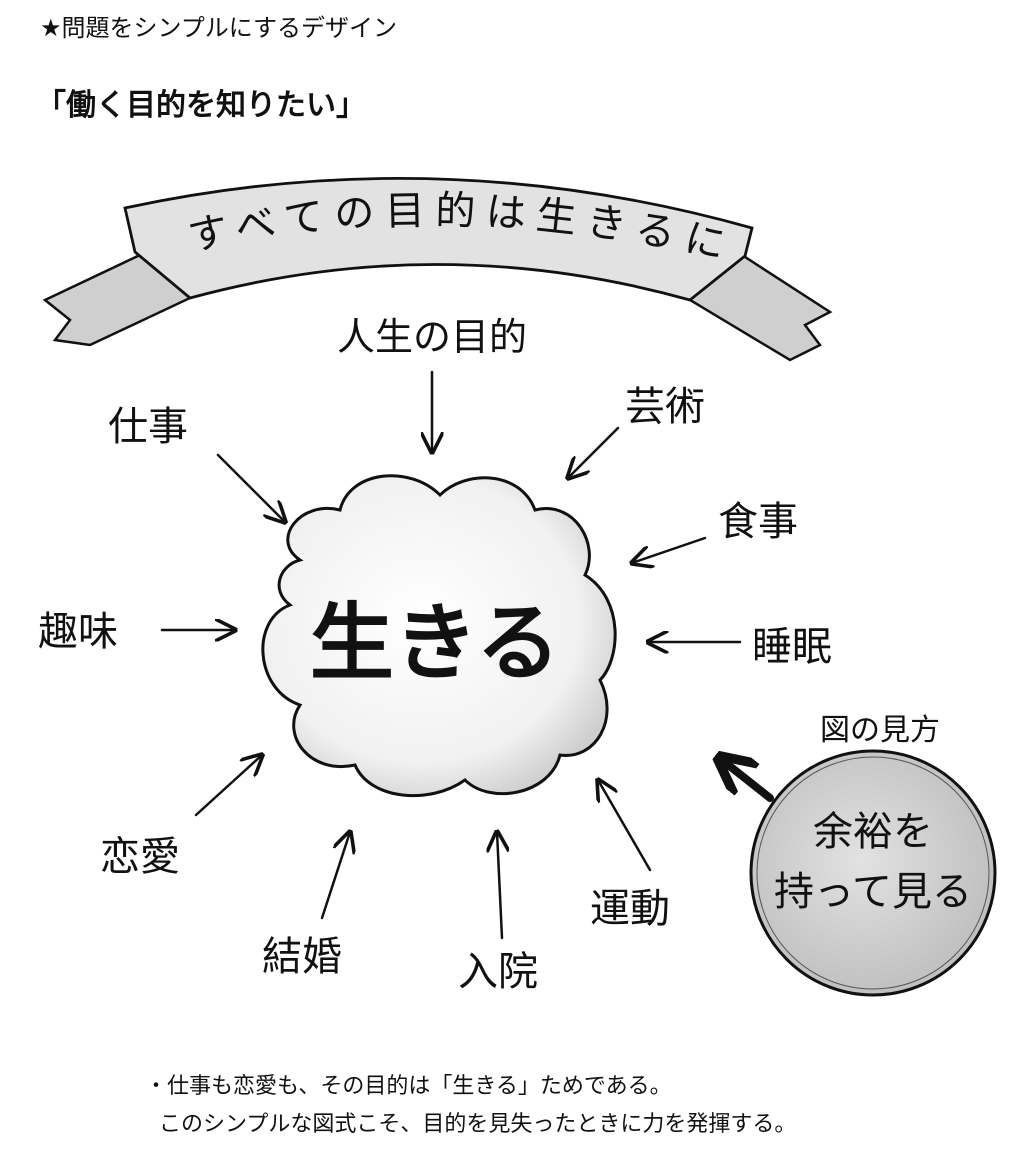 The height and width of the screenshot is (1150, 1014). Describe the element at coordinates (408, 1086) in the screenshot. I see `caption-line-1: ・仕事も恋愛も、その目的は「生きる」ためである。` at that location.